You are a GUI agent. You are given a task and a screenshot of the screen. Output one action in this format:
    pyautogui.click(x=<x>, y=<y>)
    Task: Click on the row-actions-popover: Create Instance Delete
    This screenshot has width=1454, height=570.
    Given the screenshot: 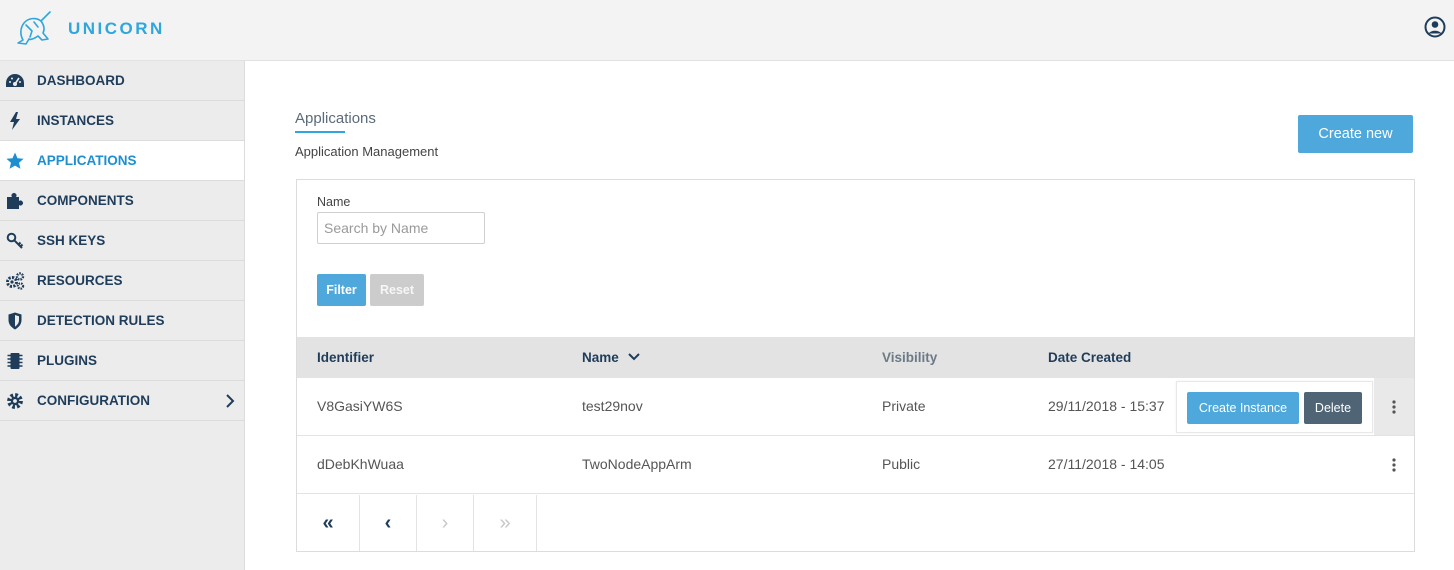 What is the action you would take?
    pyautogui.click(x=1274, y=407)
    